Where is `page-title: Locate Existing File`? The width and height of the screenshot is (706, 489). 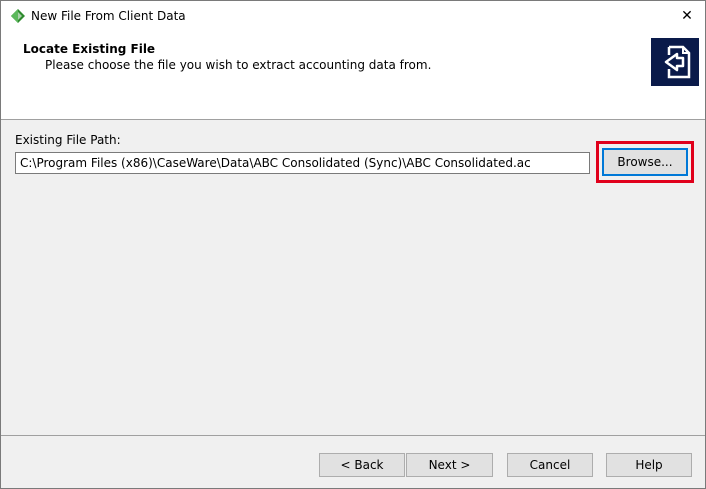
page-title: Locate Existing File is located at coordinates (89, 49).